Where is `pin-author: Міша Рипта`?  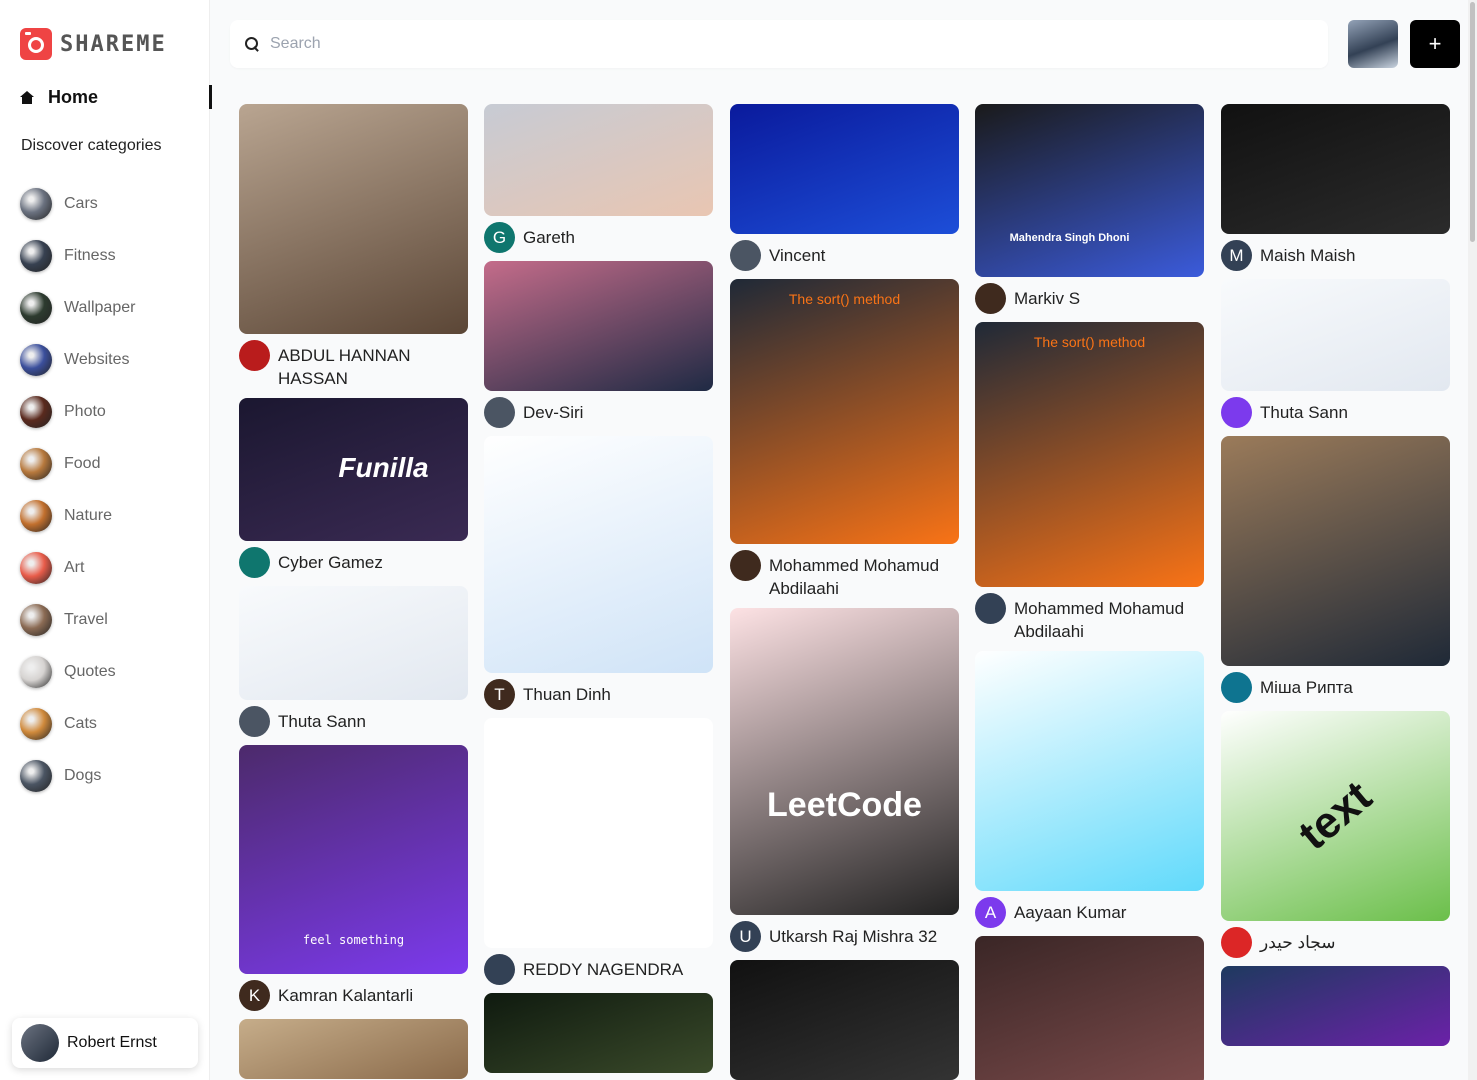
pin-author: Міша Рипта is located at coordinates (1335, 687).